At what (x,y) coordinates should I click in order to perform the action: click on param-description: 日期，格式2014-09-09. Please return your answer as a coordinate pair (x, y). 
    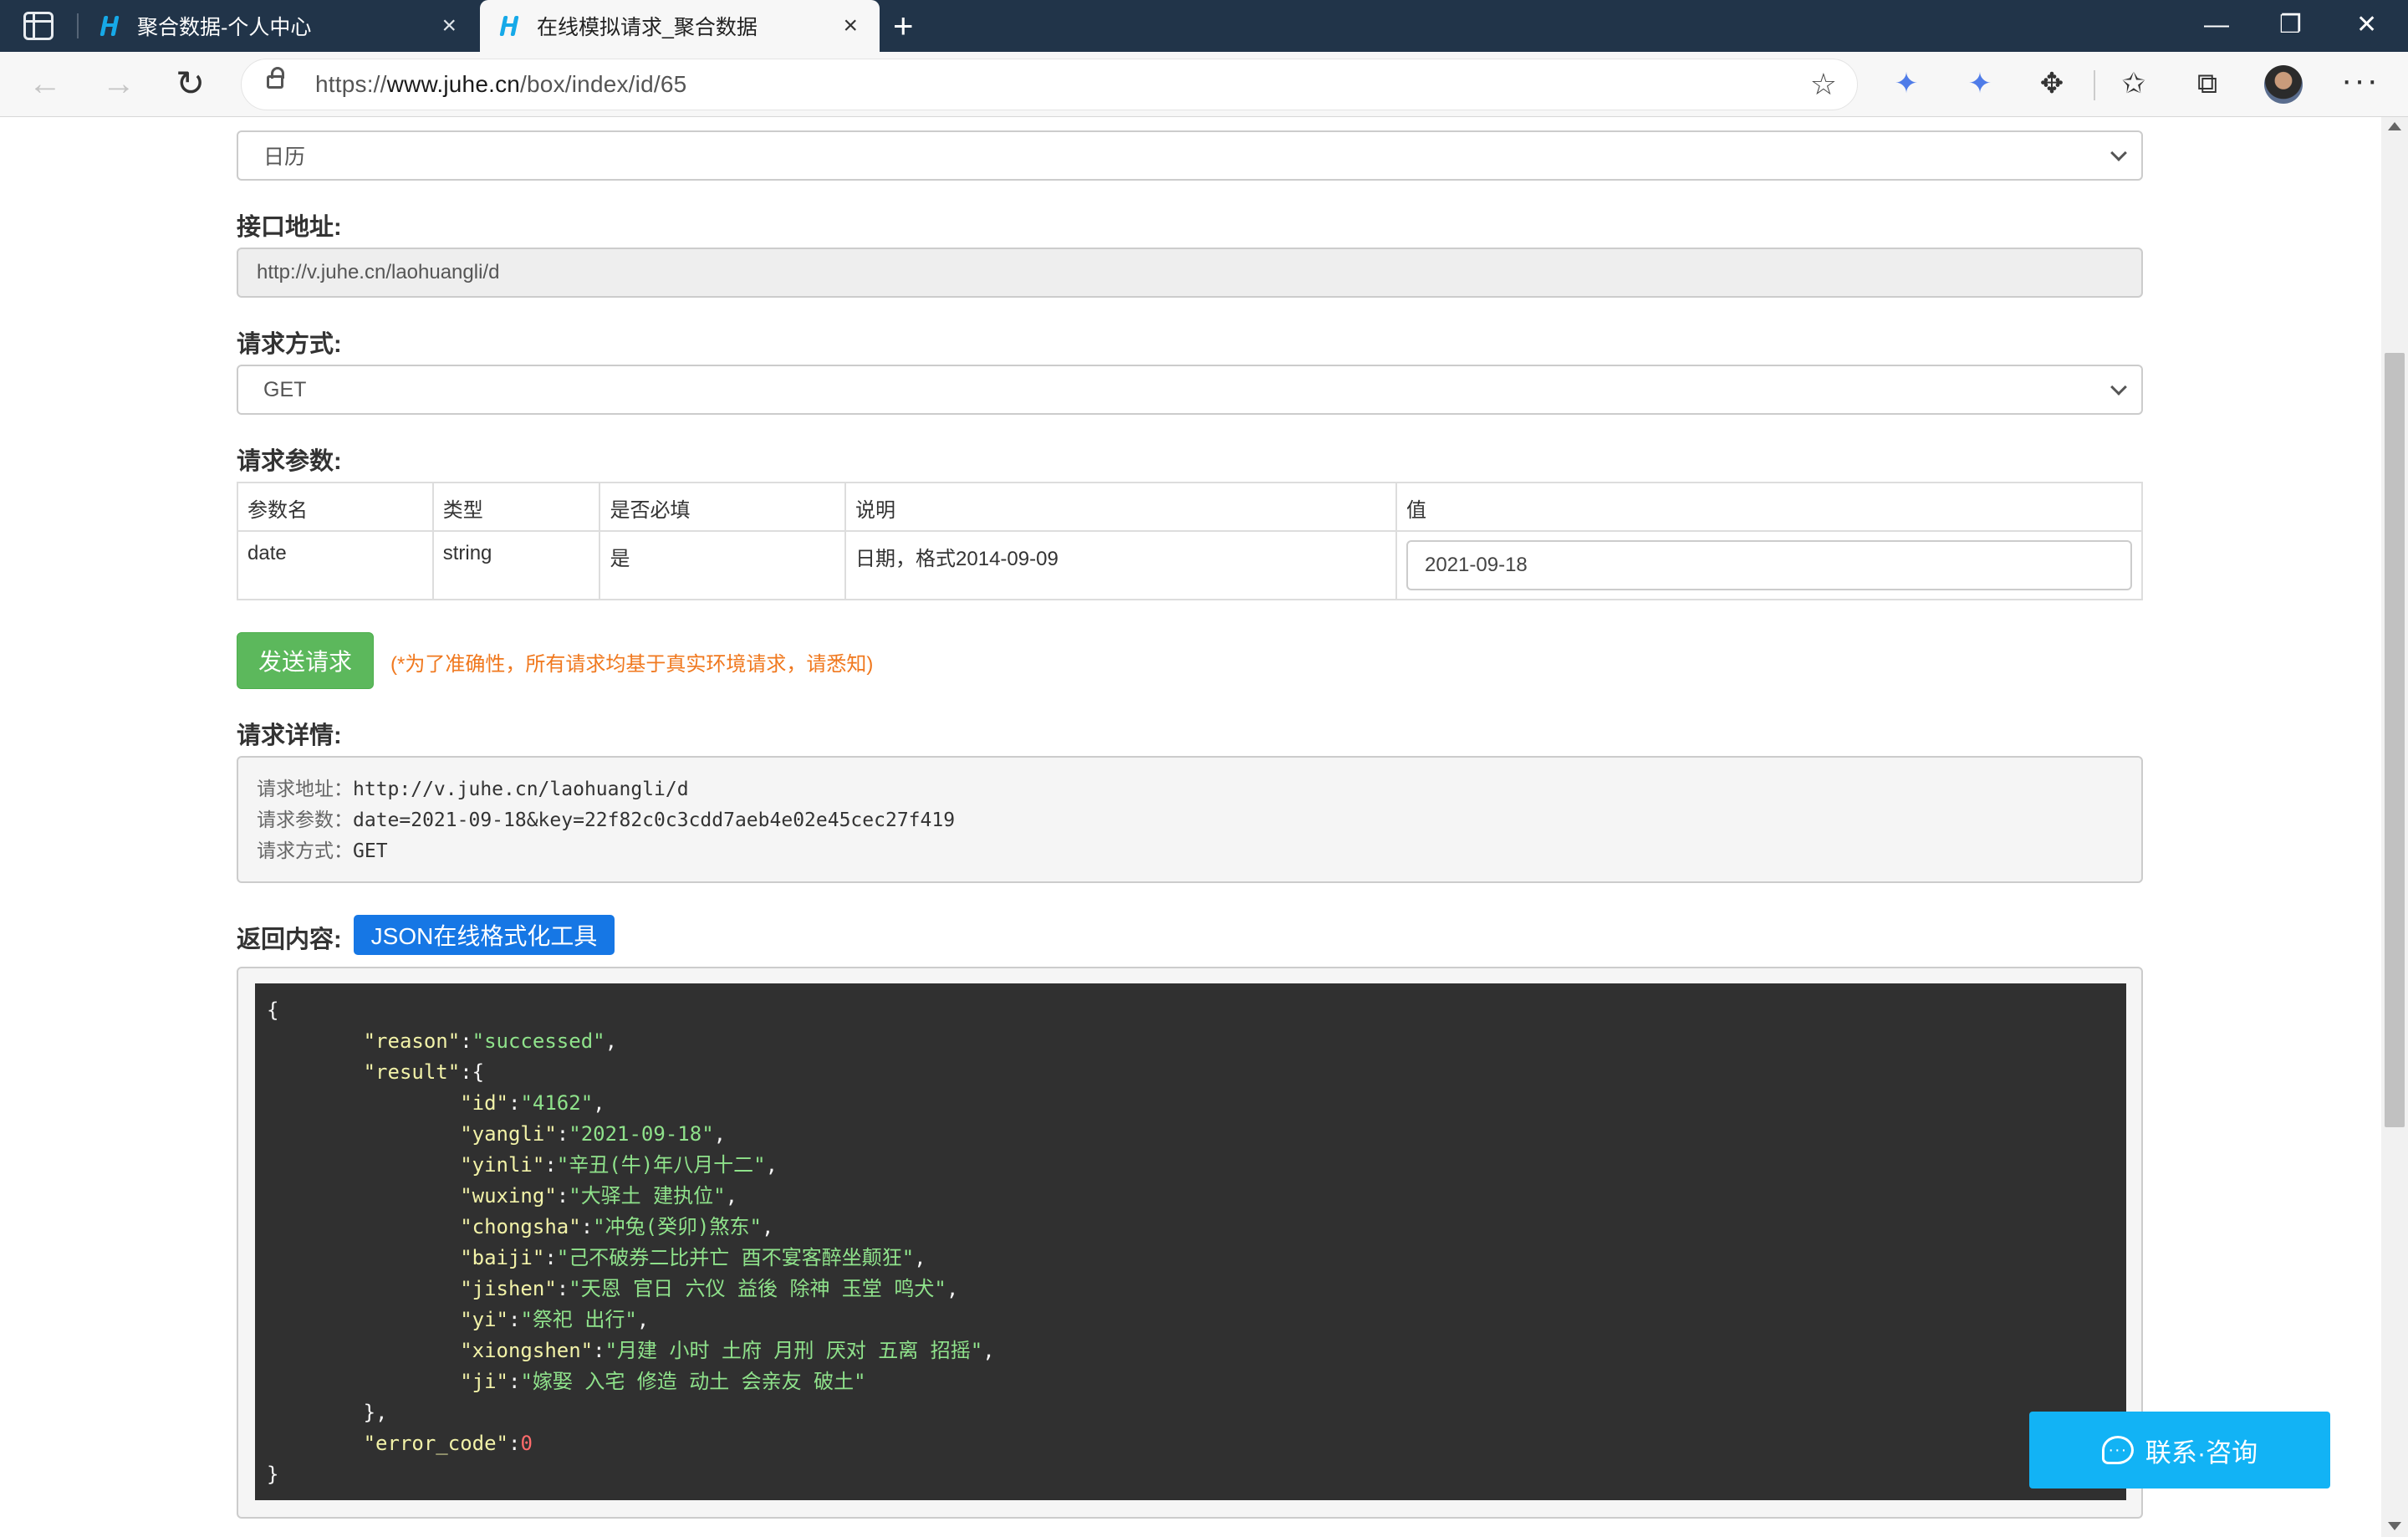
    Looking at the image, I should click on (1120, 565).